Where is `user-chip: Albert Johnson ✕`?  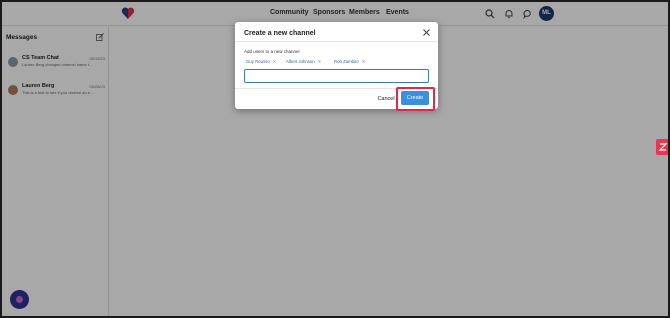 user-chip: Albert Johnson ✕ is located at coordinates (303, 62).